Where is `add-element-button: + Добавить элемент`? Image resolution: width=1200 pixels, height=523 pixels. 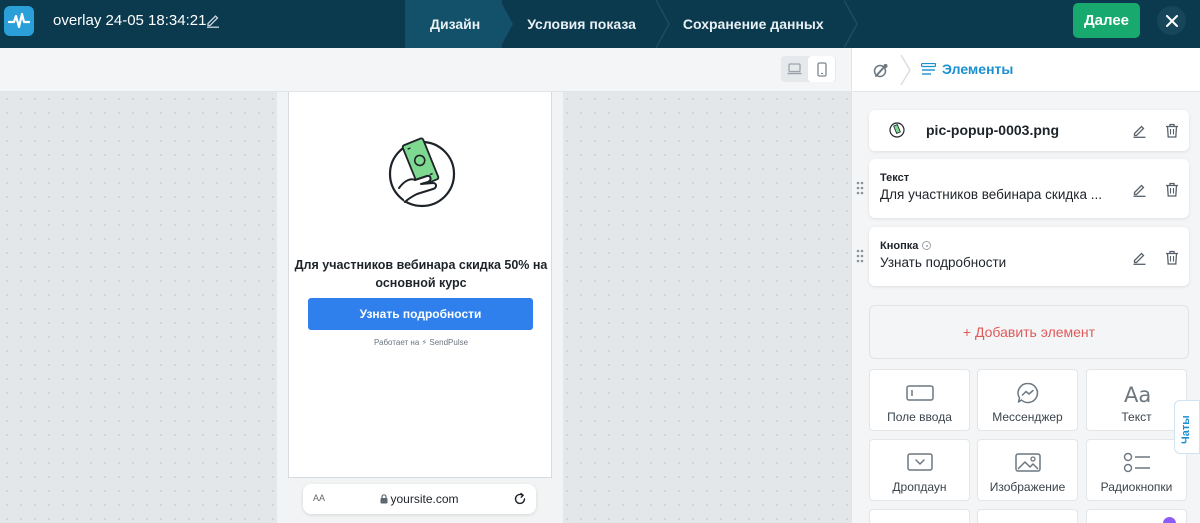 add-element-button: + Добавить элемент is located at coordinates (1029, 332).